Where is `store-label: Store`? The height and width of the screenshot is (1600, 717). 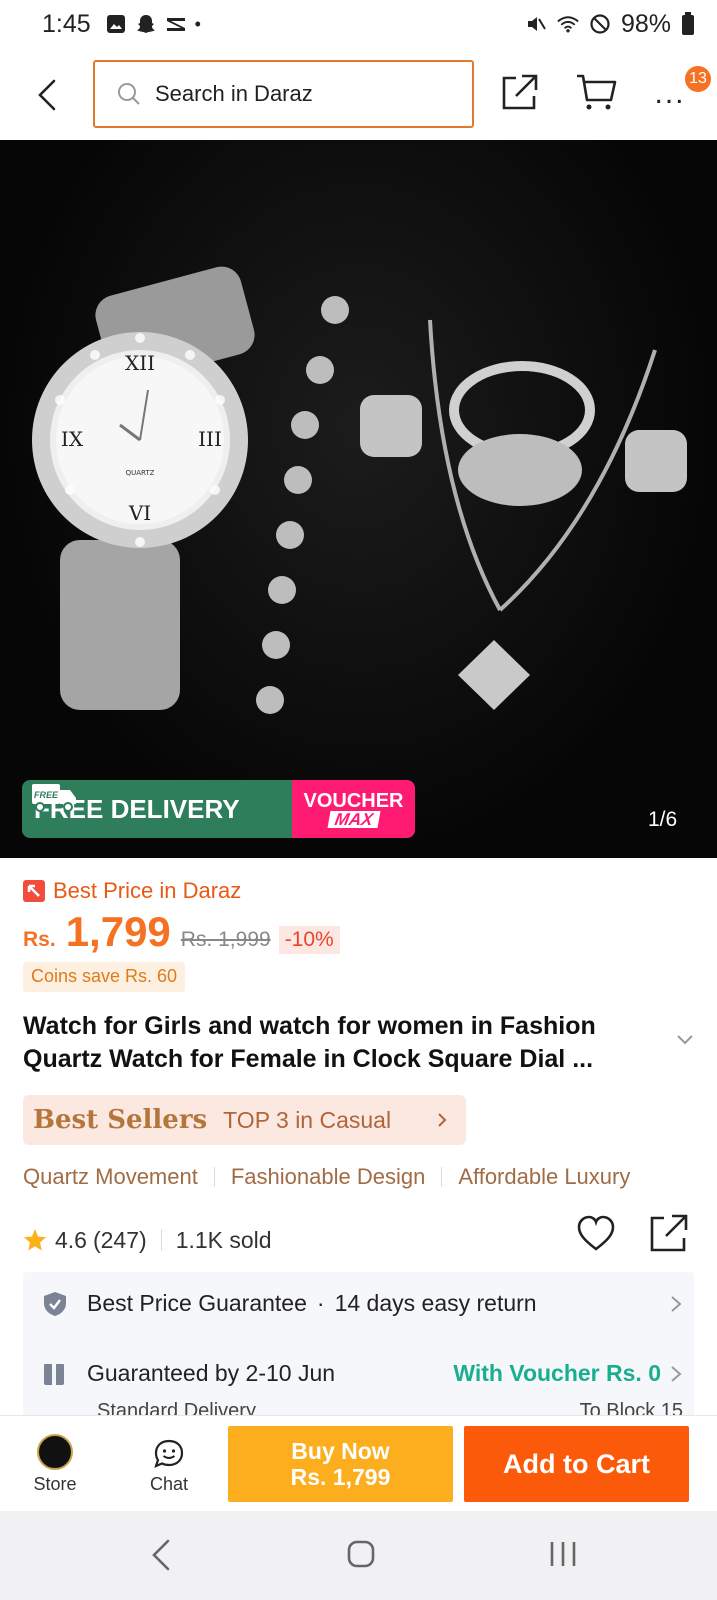 store-label: Store is located at coordinates (55, 1484).